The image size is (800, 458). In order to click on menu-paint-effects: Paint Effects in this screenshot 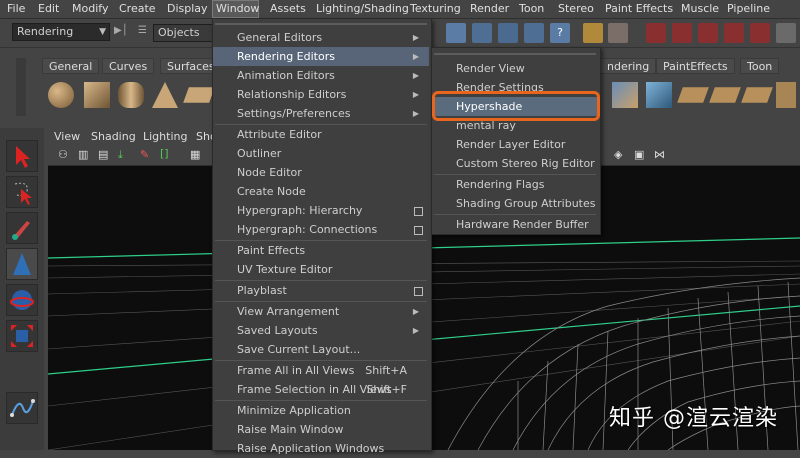, I will do `click(639, 9)`.